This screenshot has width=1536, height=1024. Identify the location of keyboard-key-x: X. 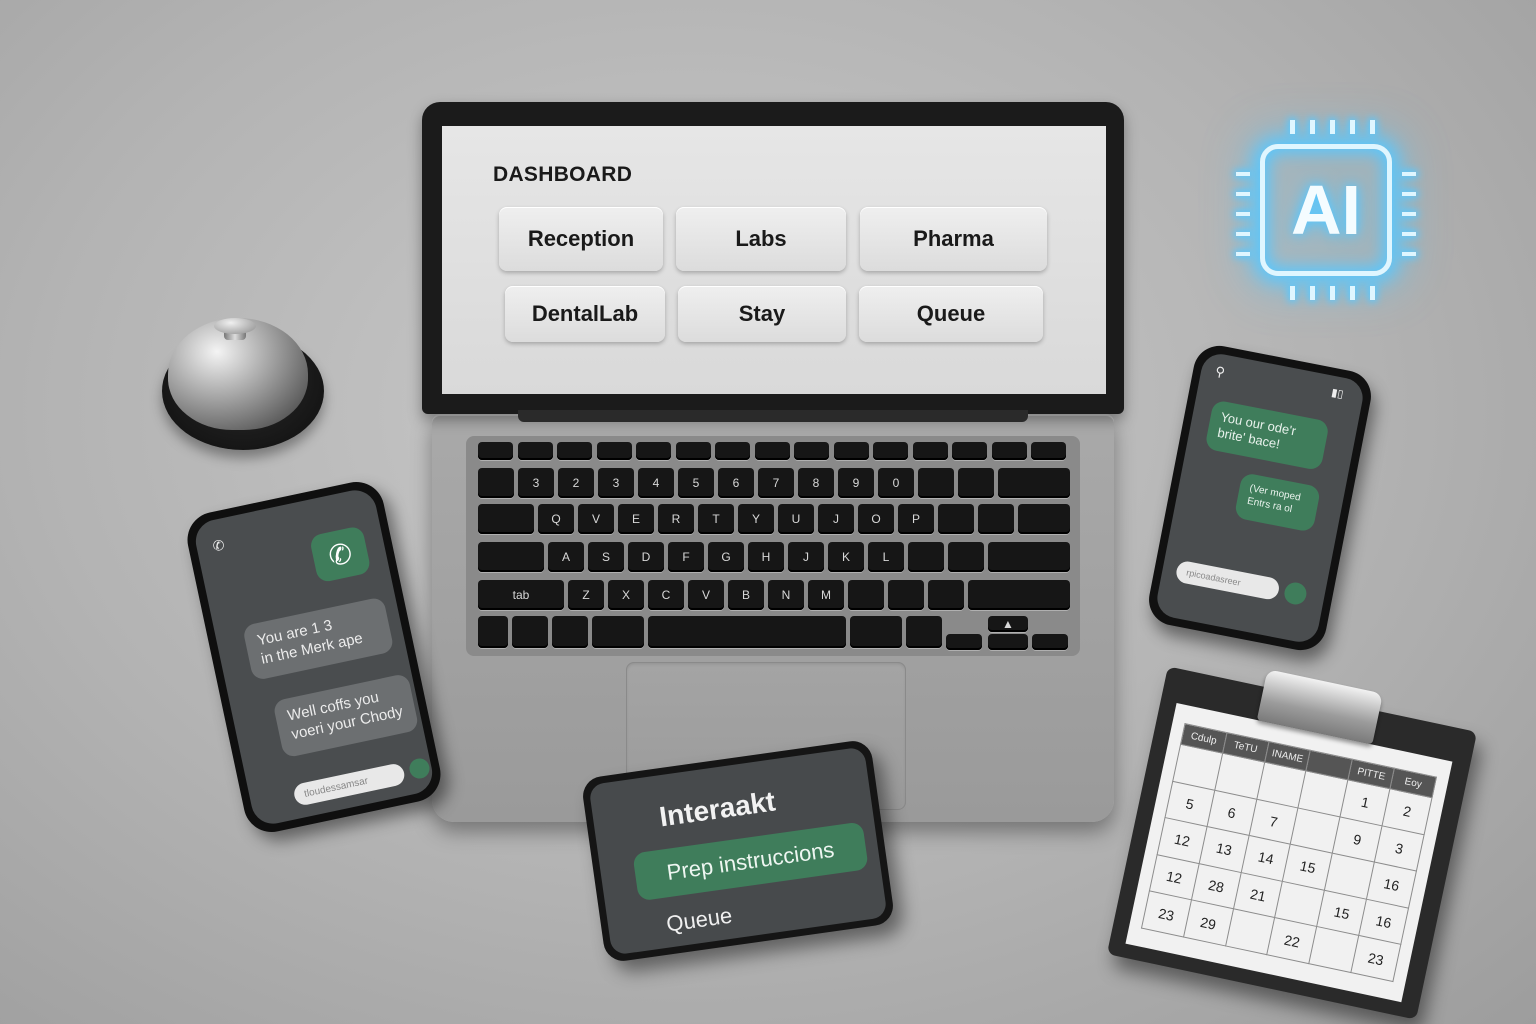
(626, 595).